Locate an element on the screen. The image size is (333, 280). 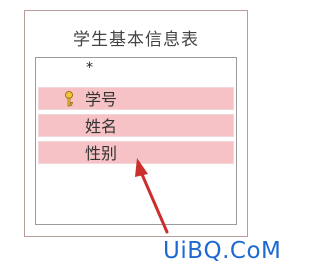
field-label-name: 姓名 is located at coordinates (101, 126).